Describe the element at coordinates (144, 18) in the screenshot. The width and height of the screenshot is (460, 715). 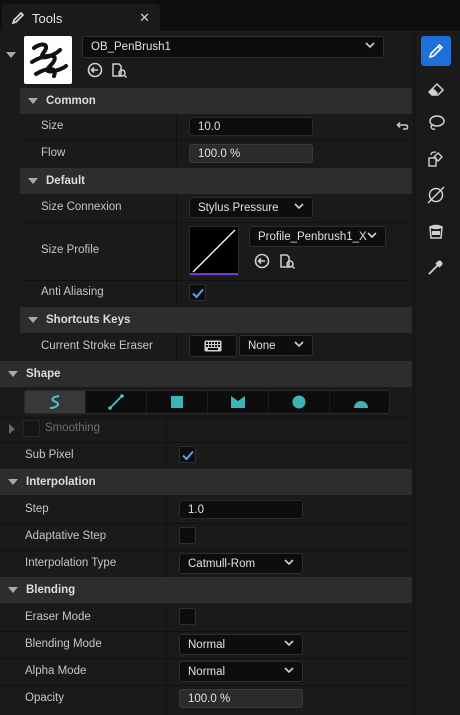
I see `close-icon: ✕` at that location.